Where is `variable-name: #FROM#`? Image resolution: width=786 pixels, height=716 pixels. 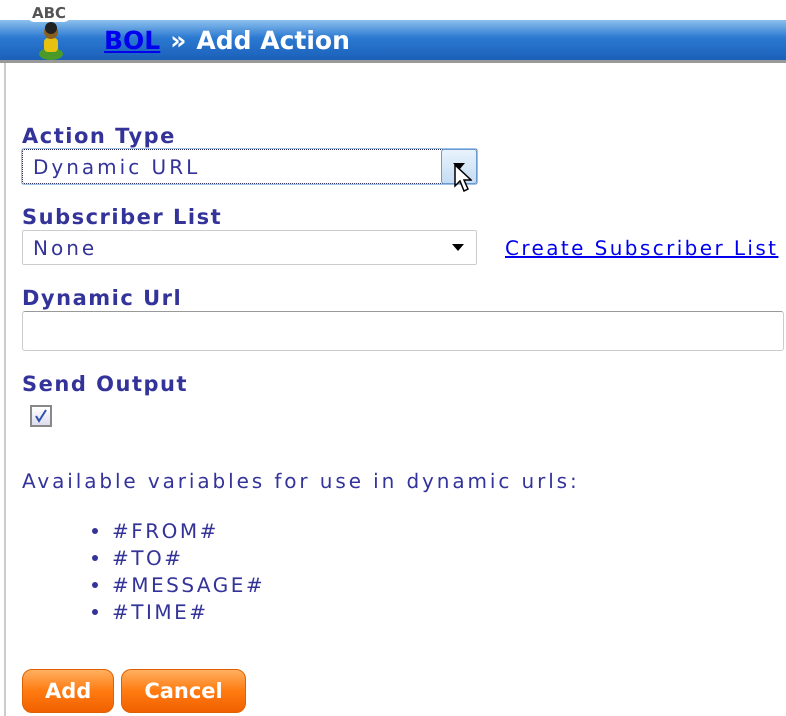
variable-name: #FROM# is located at coordinates (165, 530).